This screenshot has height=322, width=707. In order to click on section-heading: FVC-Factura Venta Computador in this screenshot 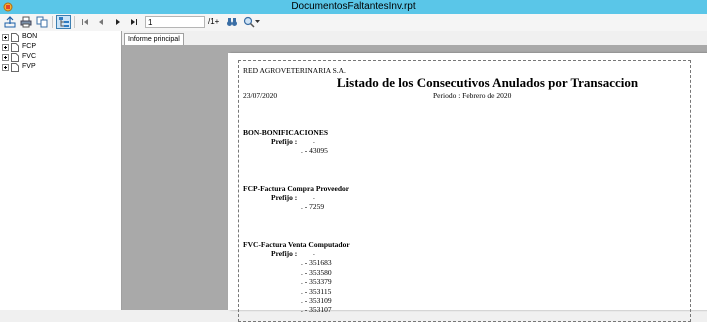, I will do `click(296, 244)`.